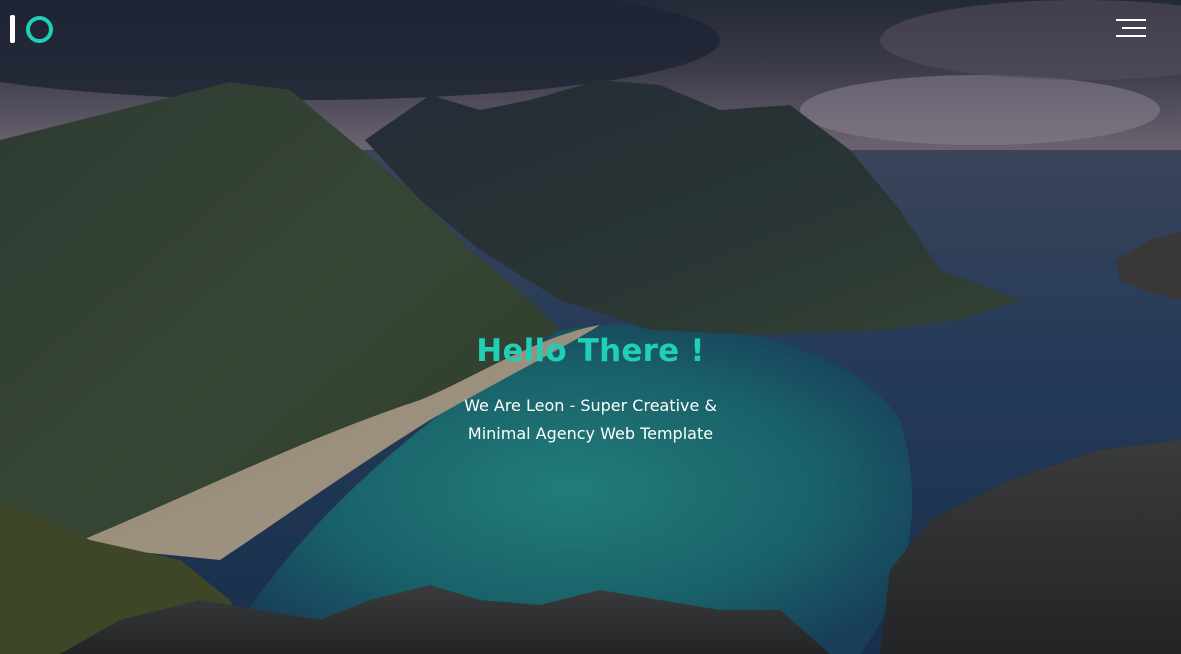 The height and width of the screenshot is (654, 1181). I want to click on hero-subtitle-line: Minimal Agency Web Template, so click(590, 433).